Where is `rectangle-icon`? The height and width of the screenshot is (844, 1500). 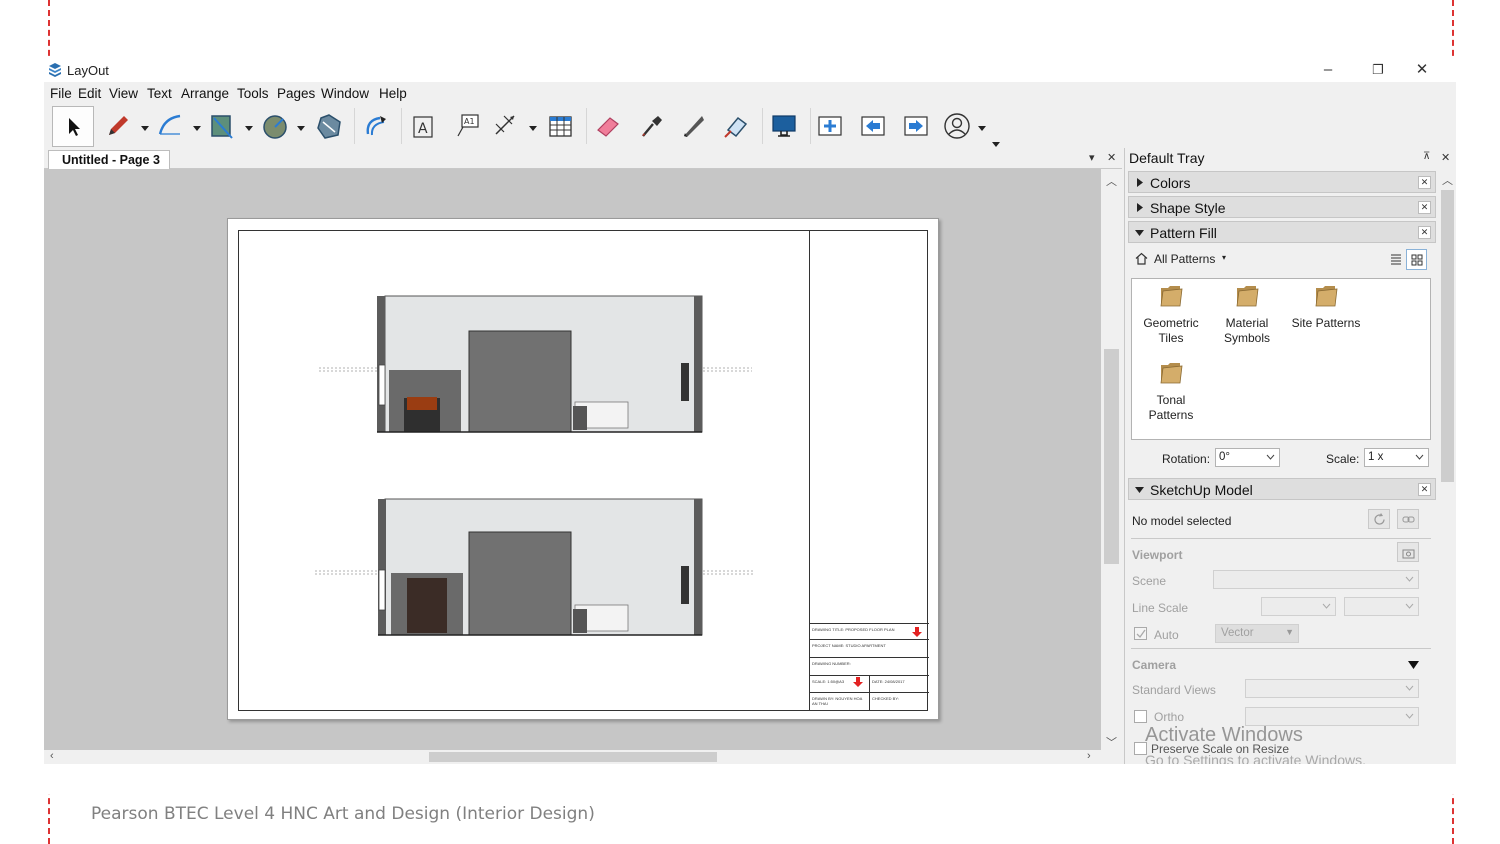
rectangle-icon is located at coordinates (222, 126).